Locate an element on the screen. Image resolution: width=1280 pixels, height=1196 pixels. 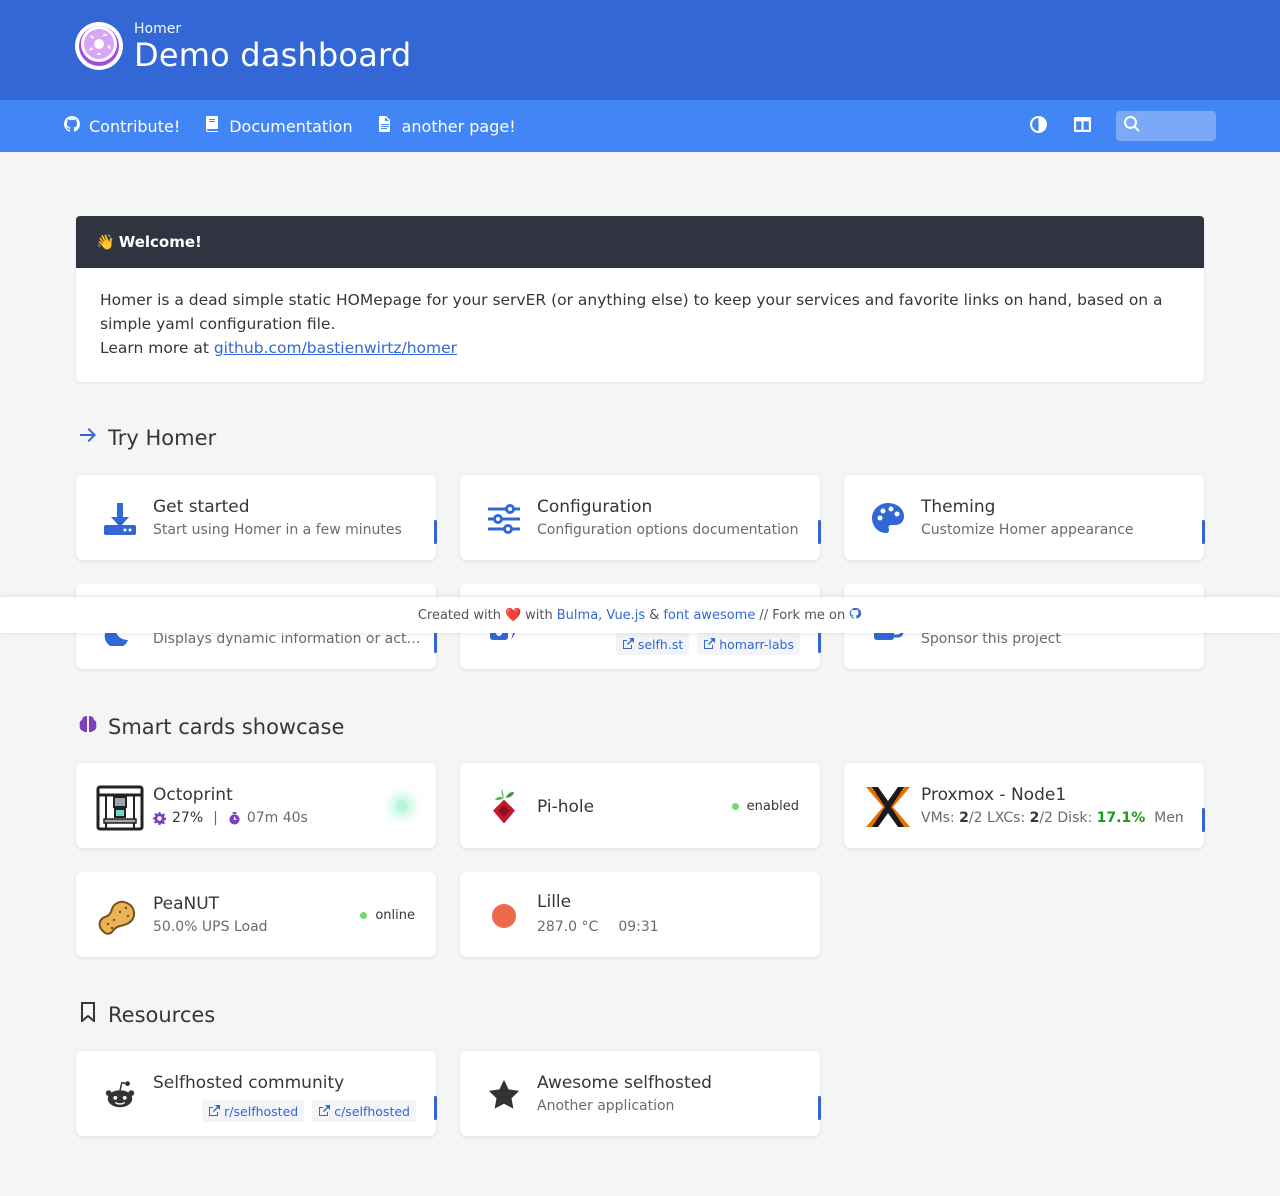
nav-link-contribute: Contribute! is located at coordinates (122, 126).